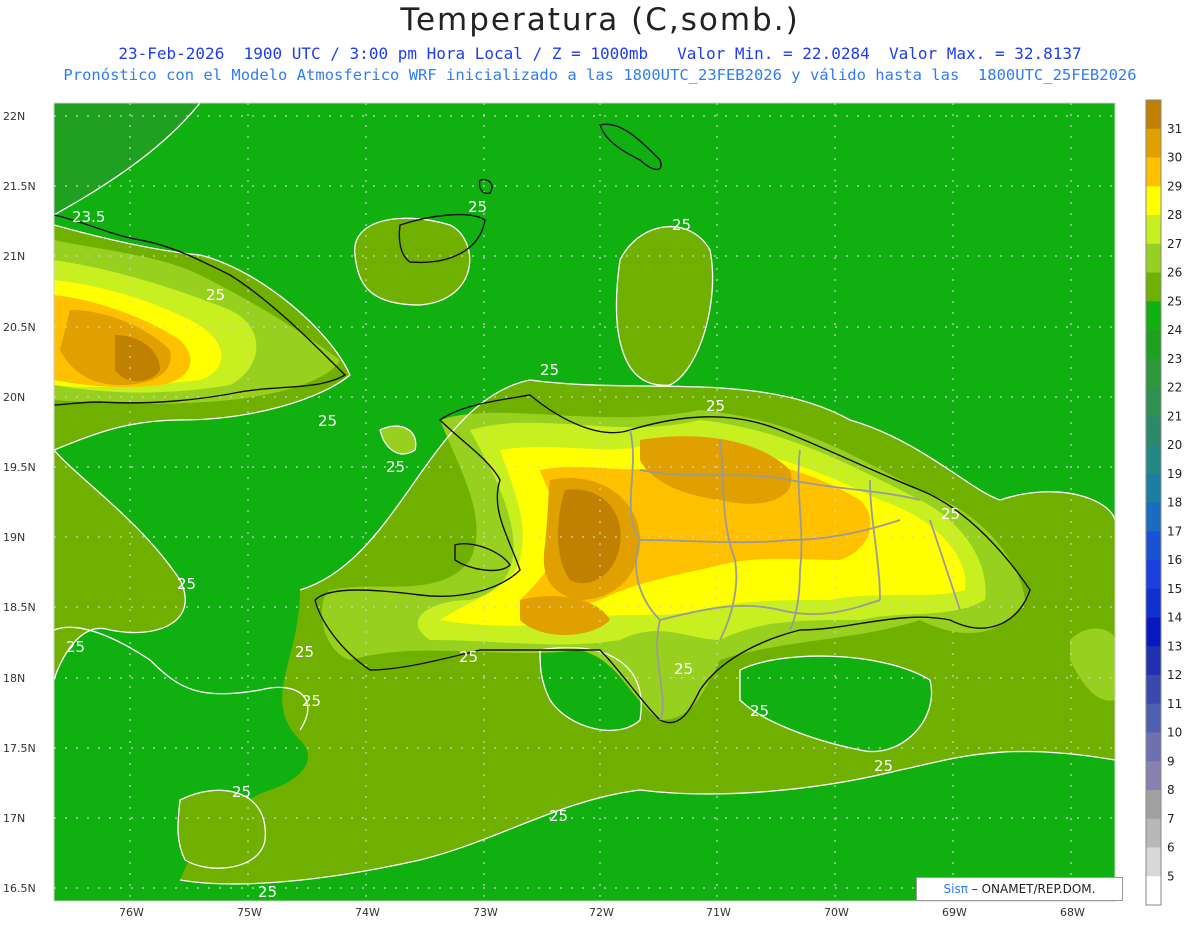  What do you see at coordinates (1031, 889) in the screenshot?
I see `credit-text: – ONAMET/REP.DOM.` at bounding box center [1031, 889].